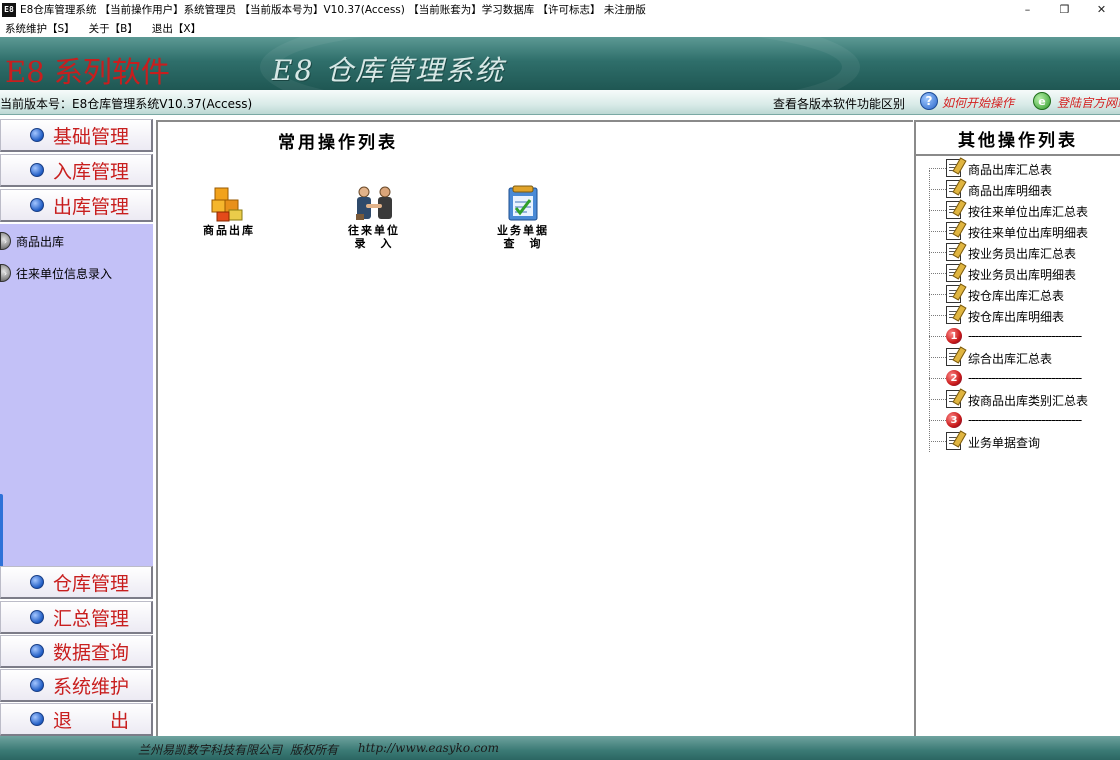 Image resolution: width=1120 pixels, height=760 pixels. What do you see at coordinates (929, 101) in the screenshot?
I see `help-icon: ?` at bounding box center [929, 101].